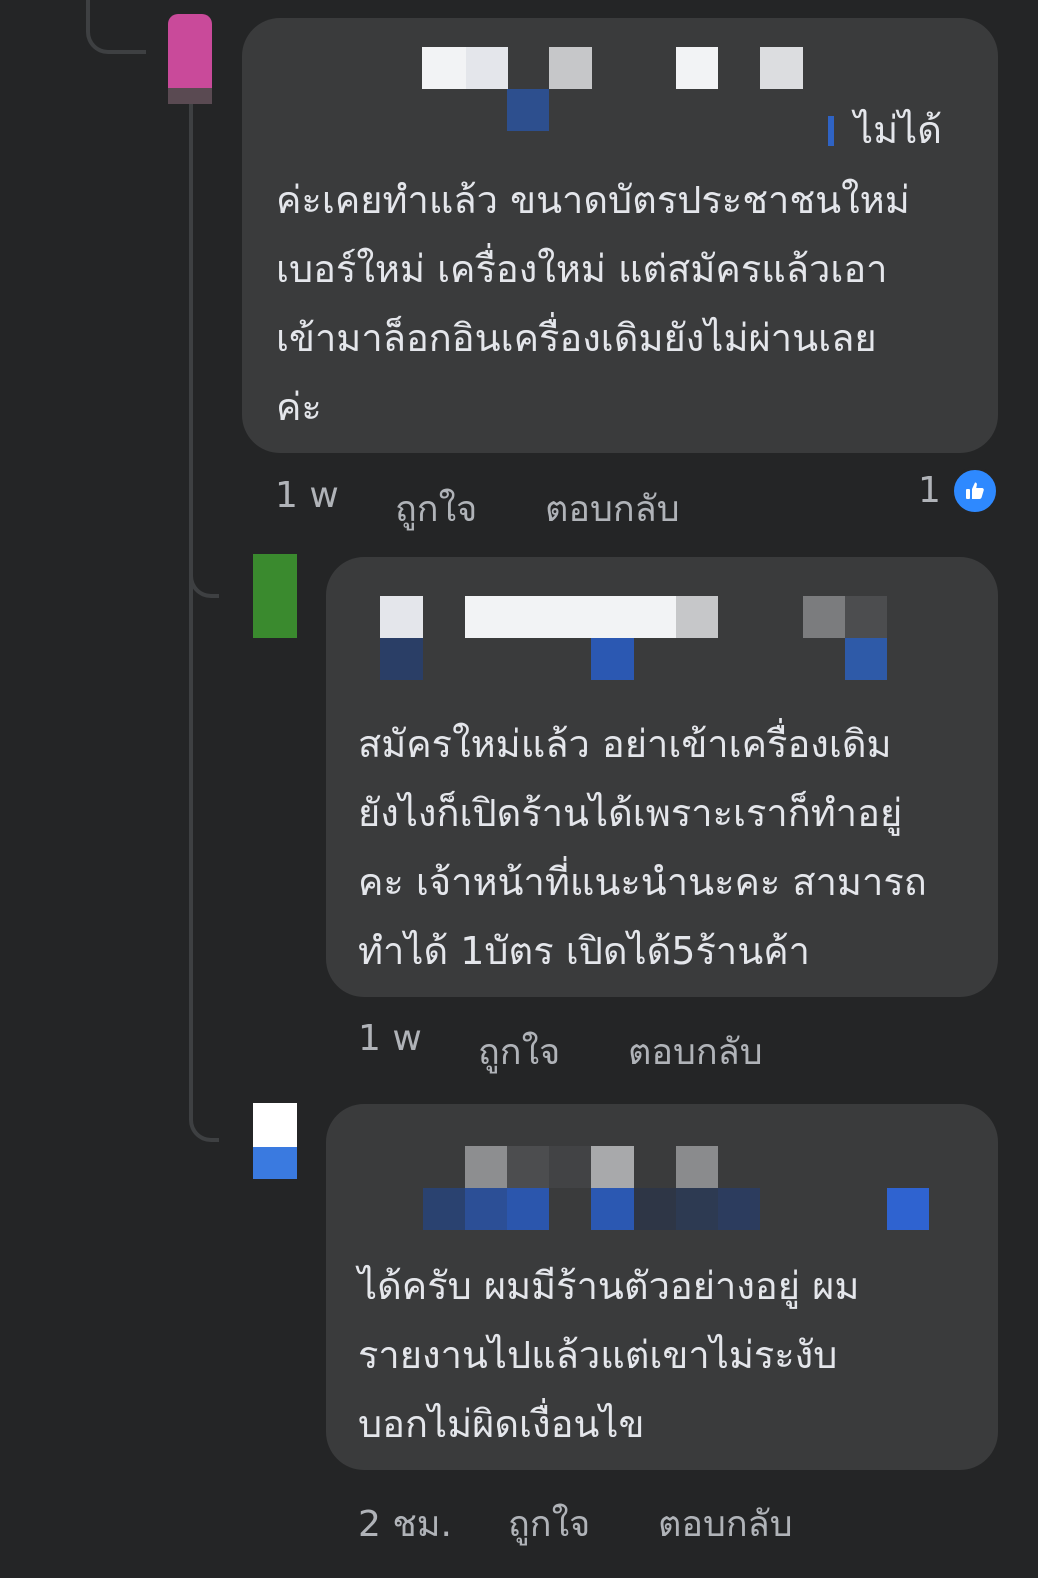 This screenshot has height=1578, width=1038. Describe the element at coordinates (975, 491) in the screenshot. I see `thumbs-up-icon` at that location.